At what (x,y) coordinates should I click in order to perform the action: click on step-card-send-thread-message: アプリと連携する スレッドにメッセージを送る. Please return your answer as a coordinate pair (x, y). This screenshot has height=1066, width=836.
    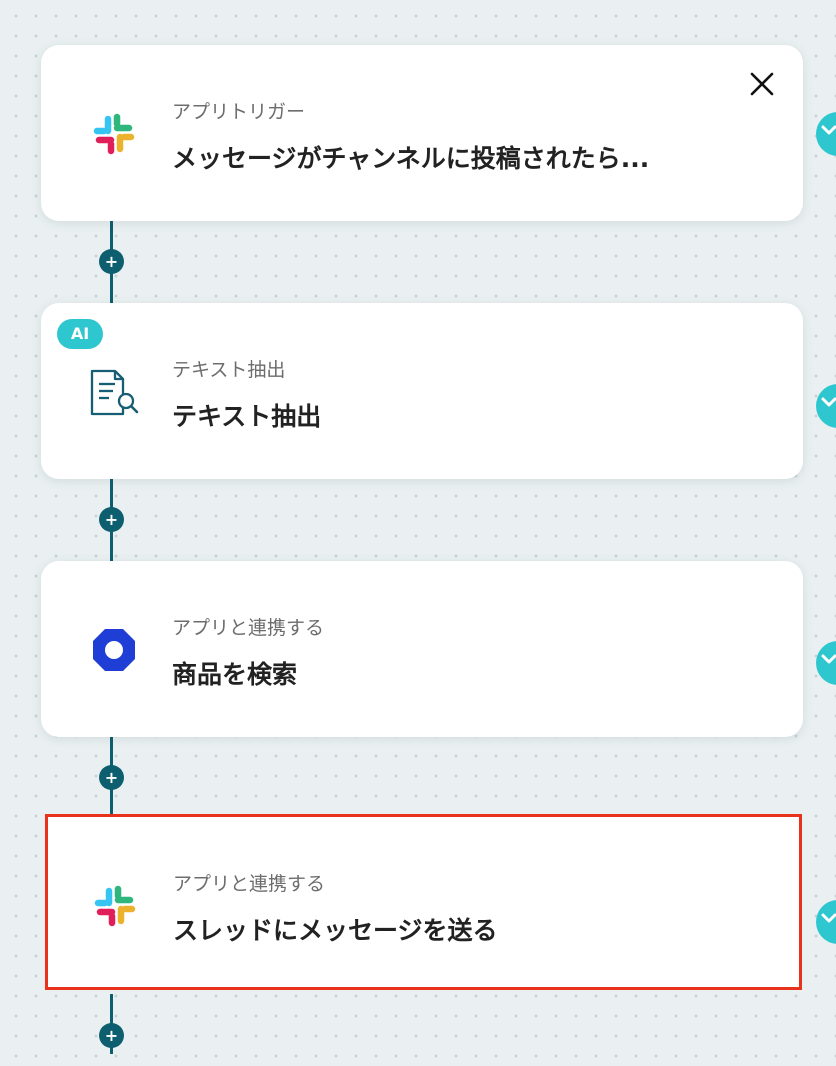
    Looking at the image, I should click on (423, 902).